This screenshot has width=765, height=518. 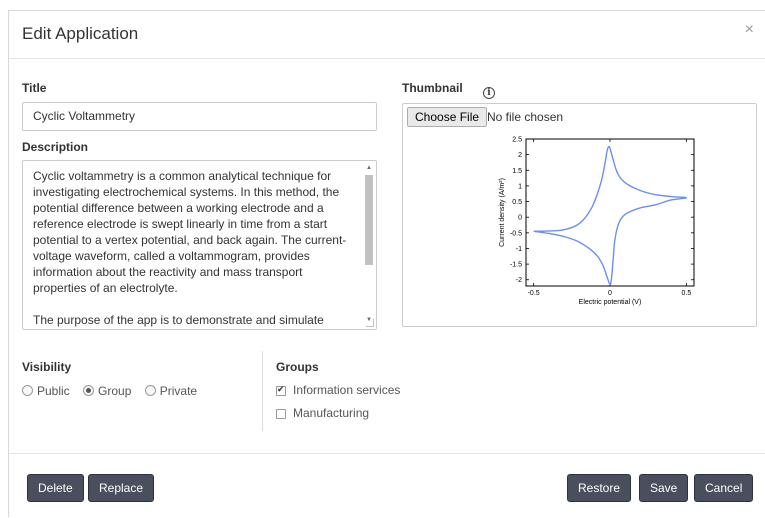 I want to click on description-scrollbar: ▲ ▼, so click(x=369, y=244).